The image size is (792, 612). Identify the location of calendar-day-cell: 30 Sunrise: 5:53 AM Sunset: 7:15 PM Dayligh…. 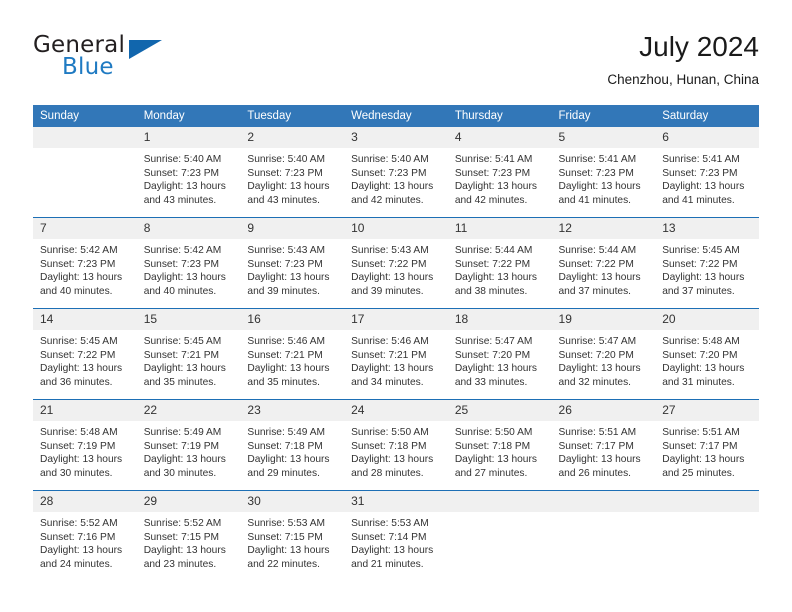
(292, 535).